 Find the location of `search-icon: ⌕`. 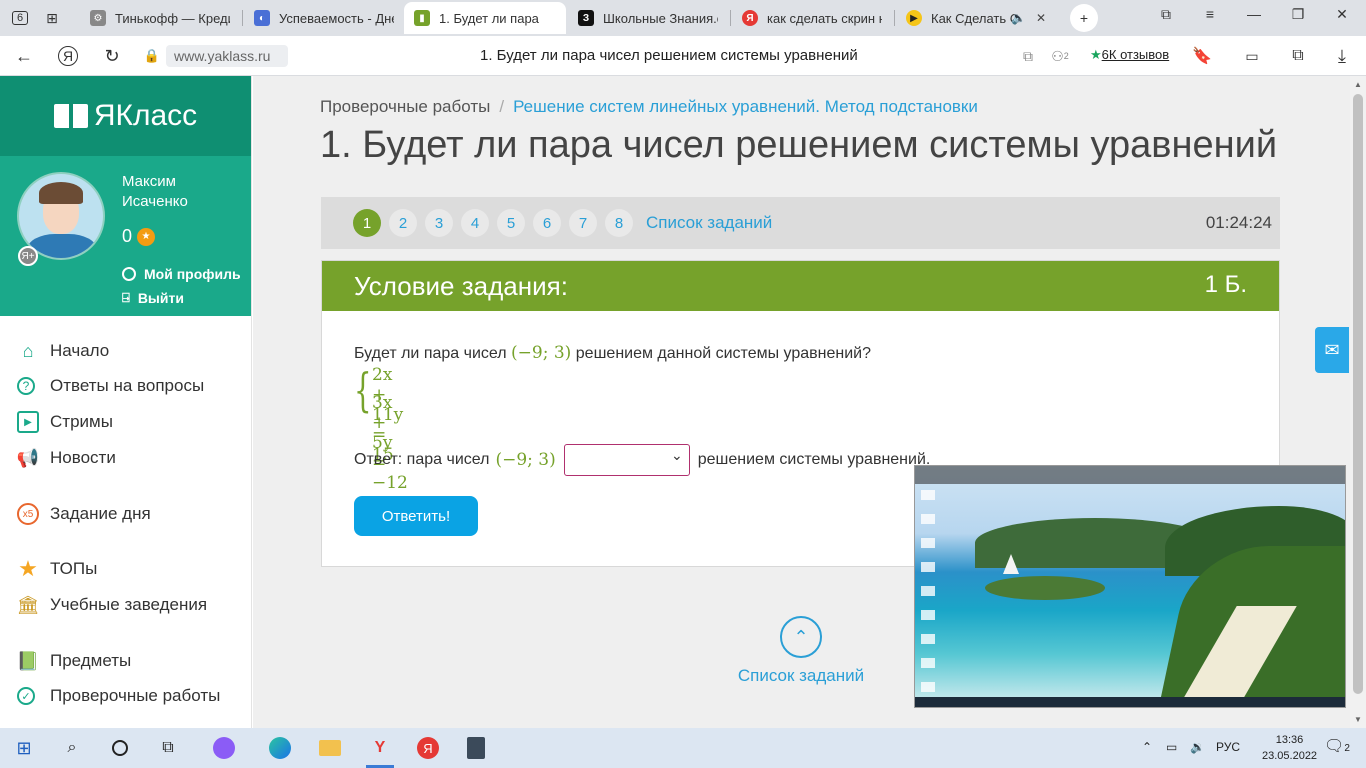

search-icon: ⌕ is located at coordinates (72, 748).